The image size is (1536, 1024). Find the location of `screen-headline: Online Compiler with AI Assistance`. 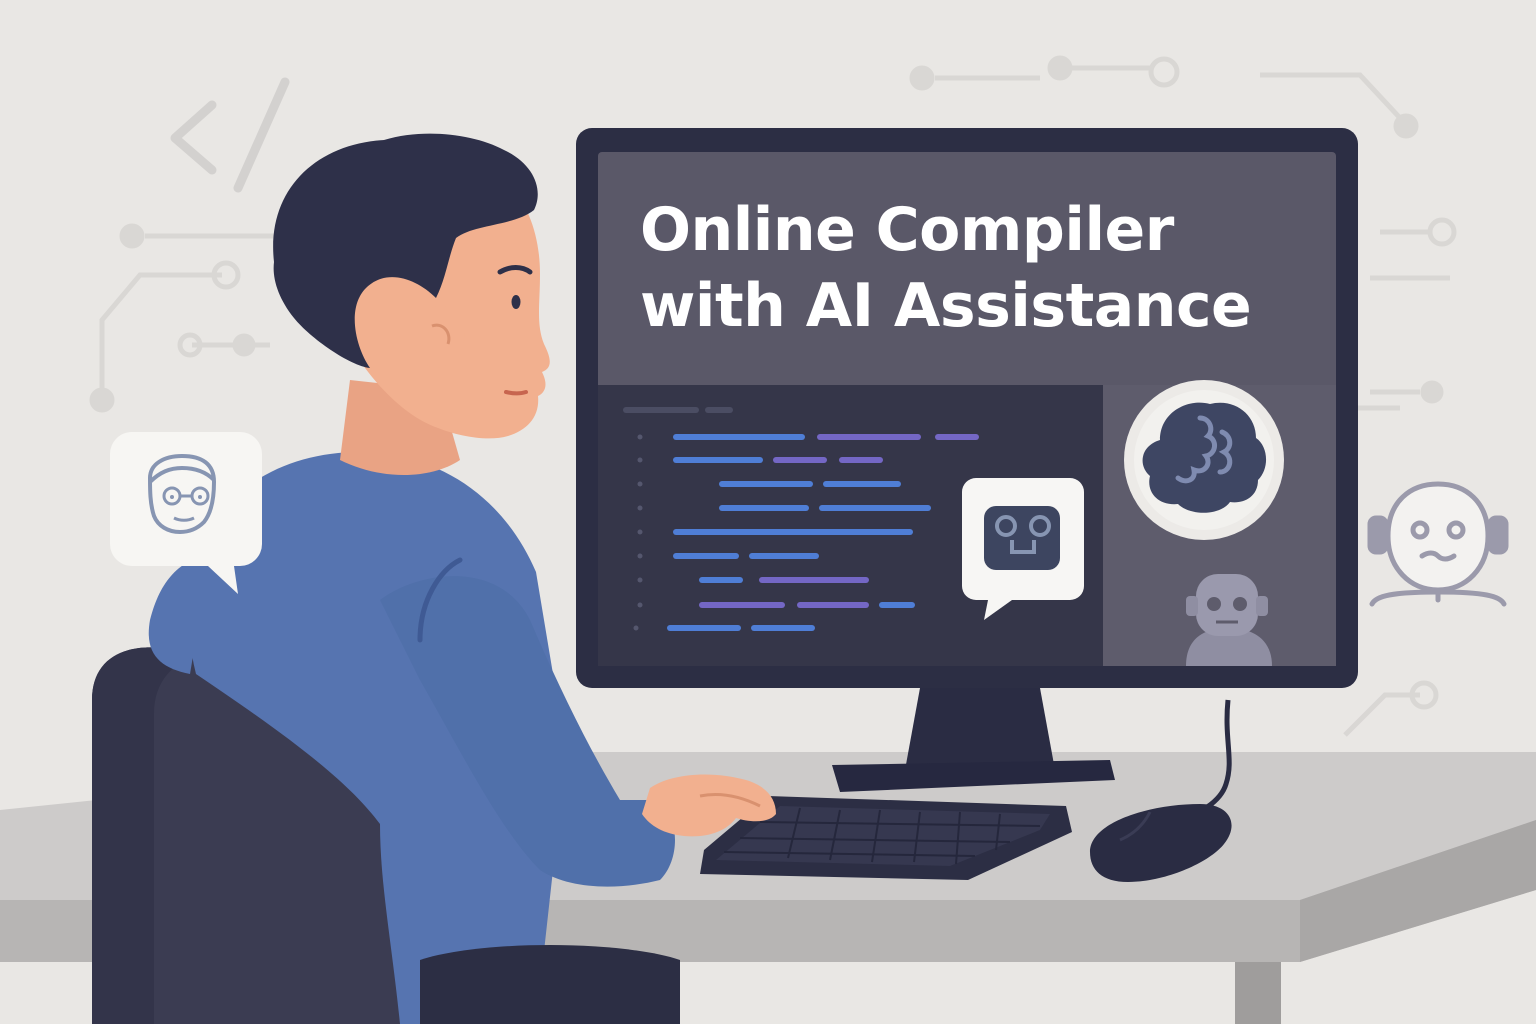

screen-headline: Online Compiler with AI Assistance is located at coordinates (946, 268).